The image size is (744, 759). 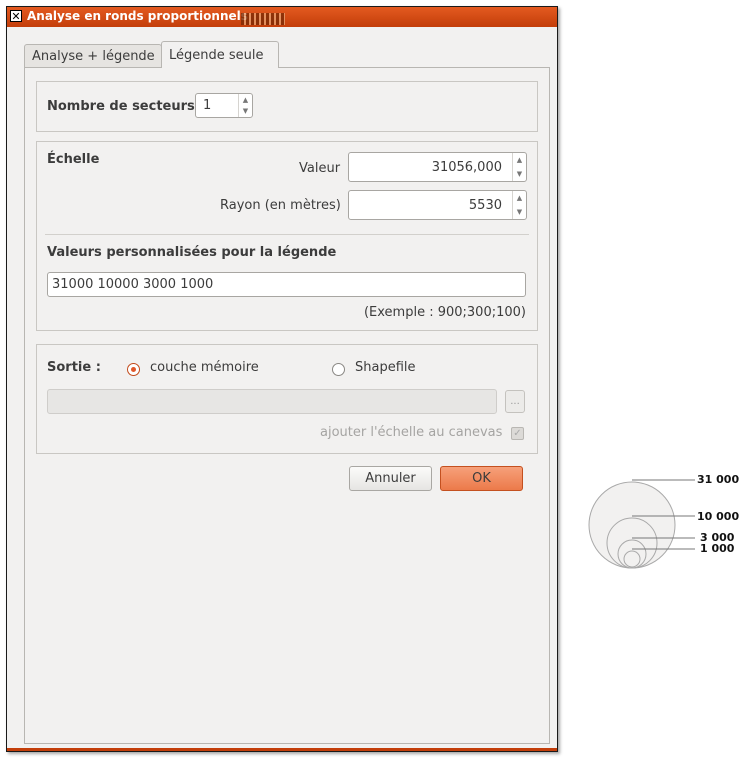 I want to click on legend-circles, so click(x=641, y=524).